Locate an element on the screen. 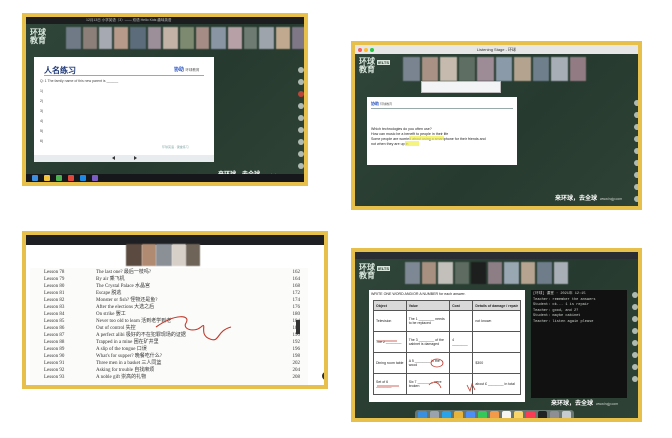 The height and width of the screenshot is (438, 672). start-icon is located at coordinates (35, 178).